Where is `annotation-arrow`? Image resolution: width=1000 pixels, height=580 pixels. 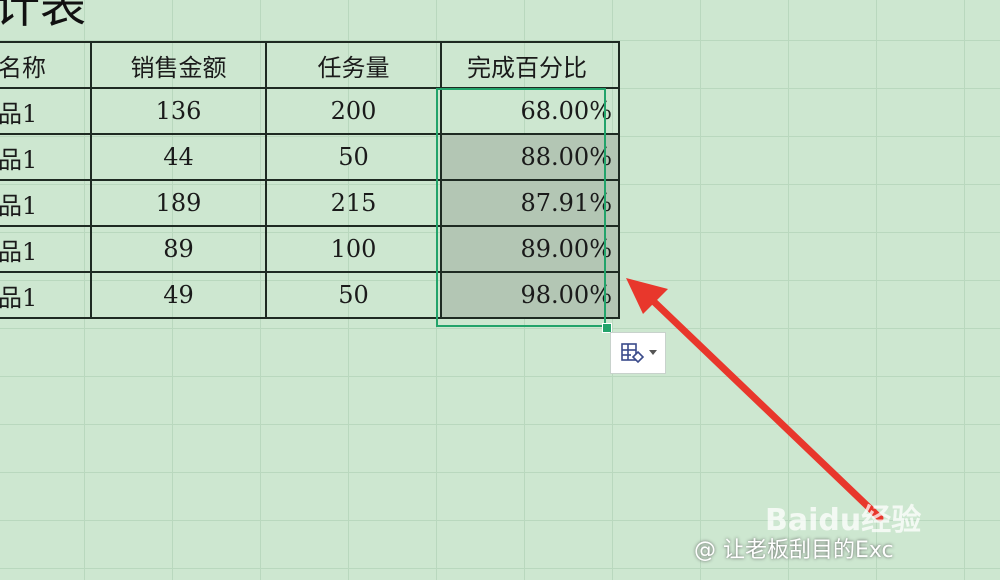
annotation-arrow is located at coordinates (755, 400).